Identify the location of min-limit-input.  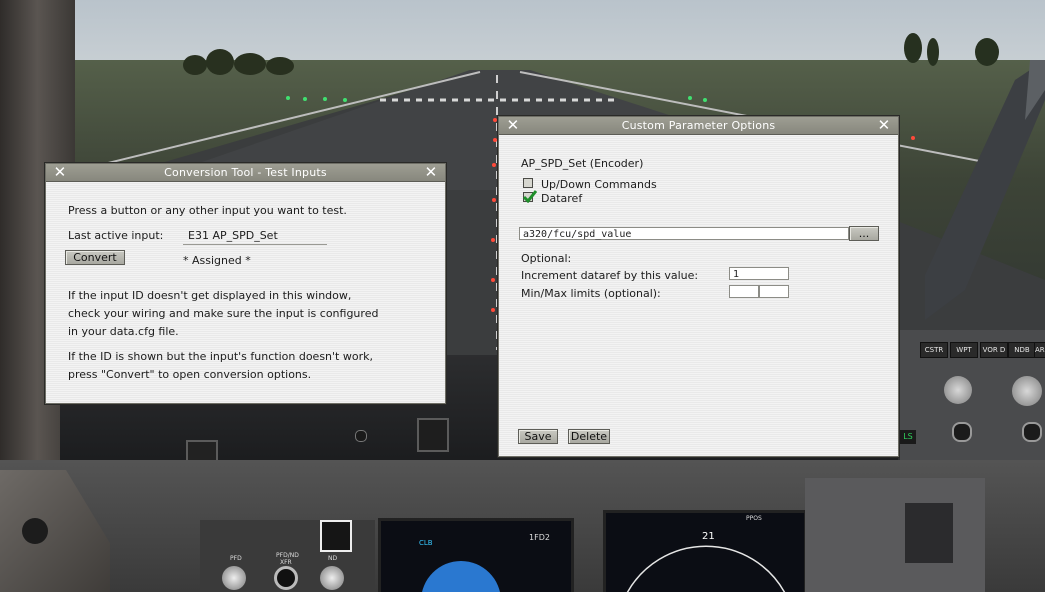
(744, 291).